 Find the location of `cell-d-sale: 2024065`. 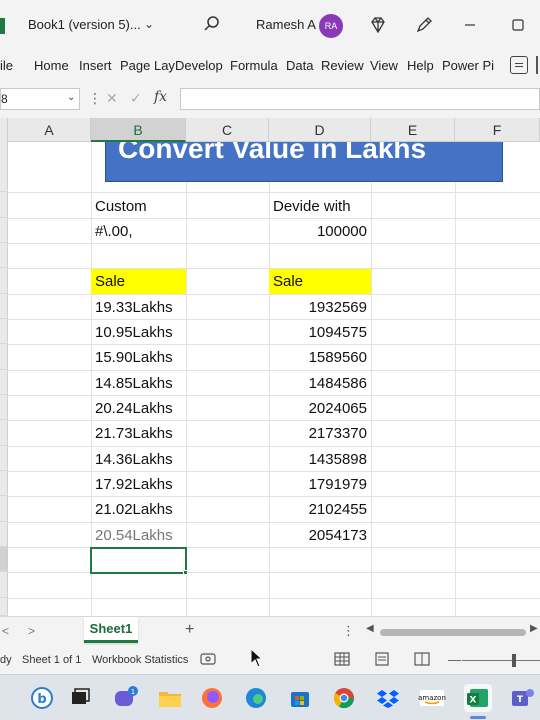

cell-d-sale: 2024065 is located at coordinates (320, 408).